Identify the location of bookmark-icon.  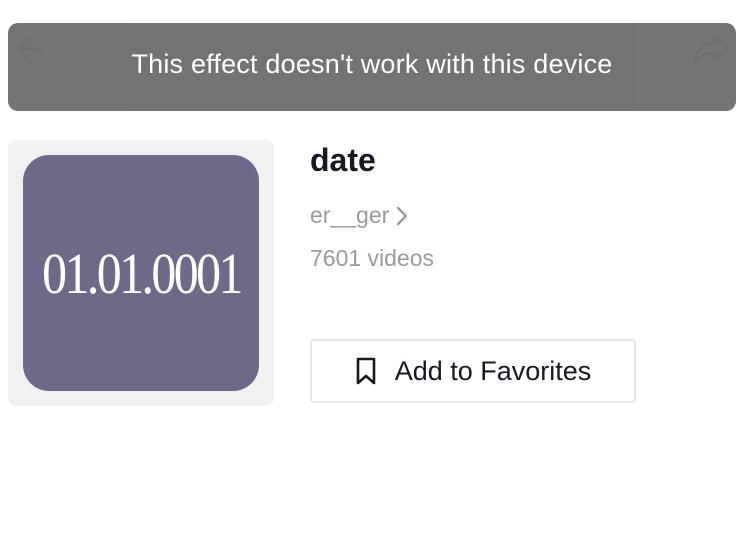
(366, 371).